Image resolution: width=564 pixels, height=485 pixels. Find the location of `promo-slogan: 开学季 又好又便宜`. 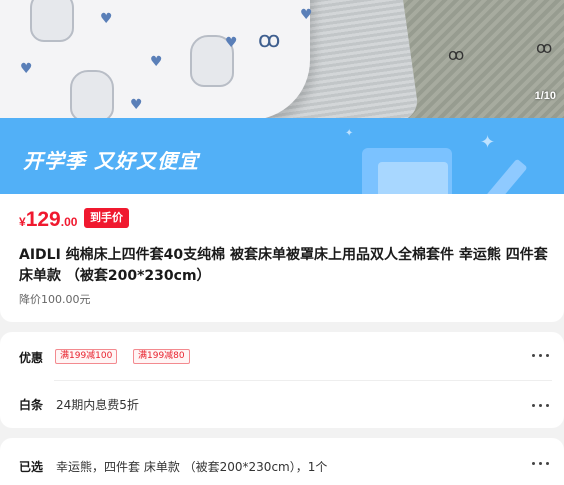

promo-slogan: 开学季 又好又便宜 is located at coordinates (111, 161).